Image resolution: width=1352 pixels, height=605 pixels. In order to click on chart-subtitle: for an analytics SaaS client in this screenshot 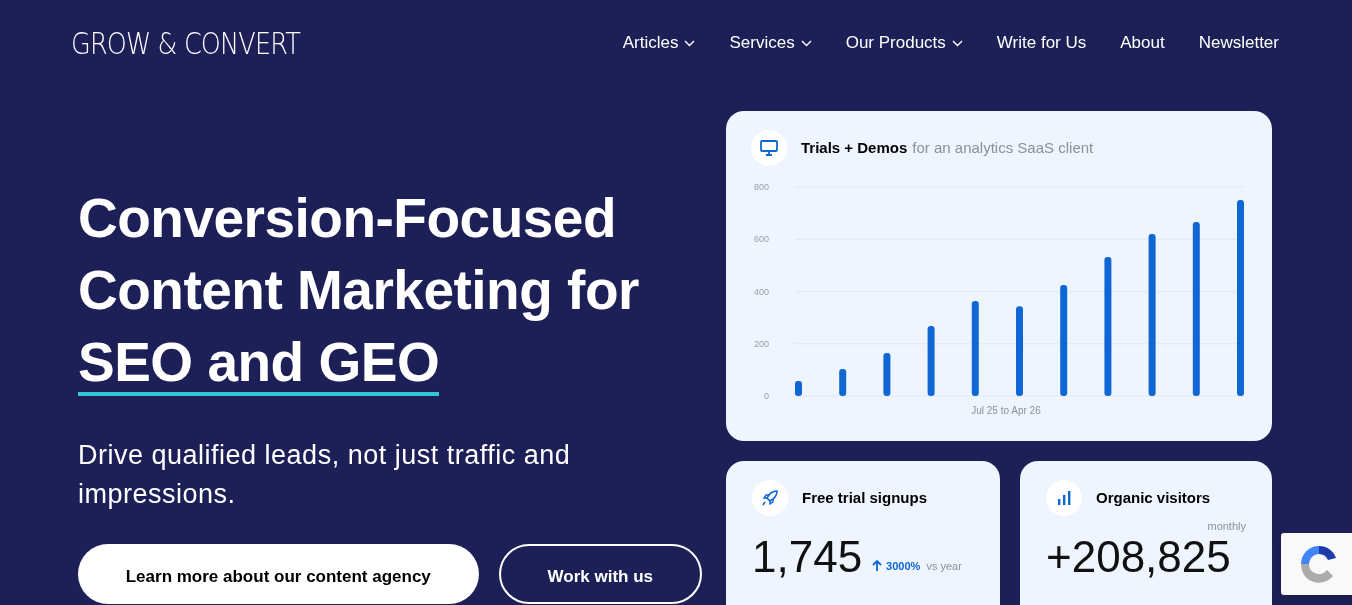, I will do `click(1003, 147)`.